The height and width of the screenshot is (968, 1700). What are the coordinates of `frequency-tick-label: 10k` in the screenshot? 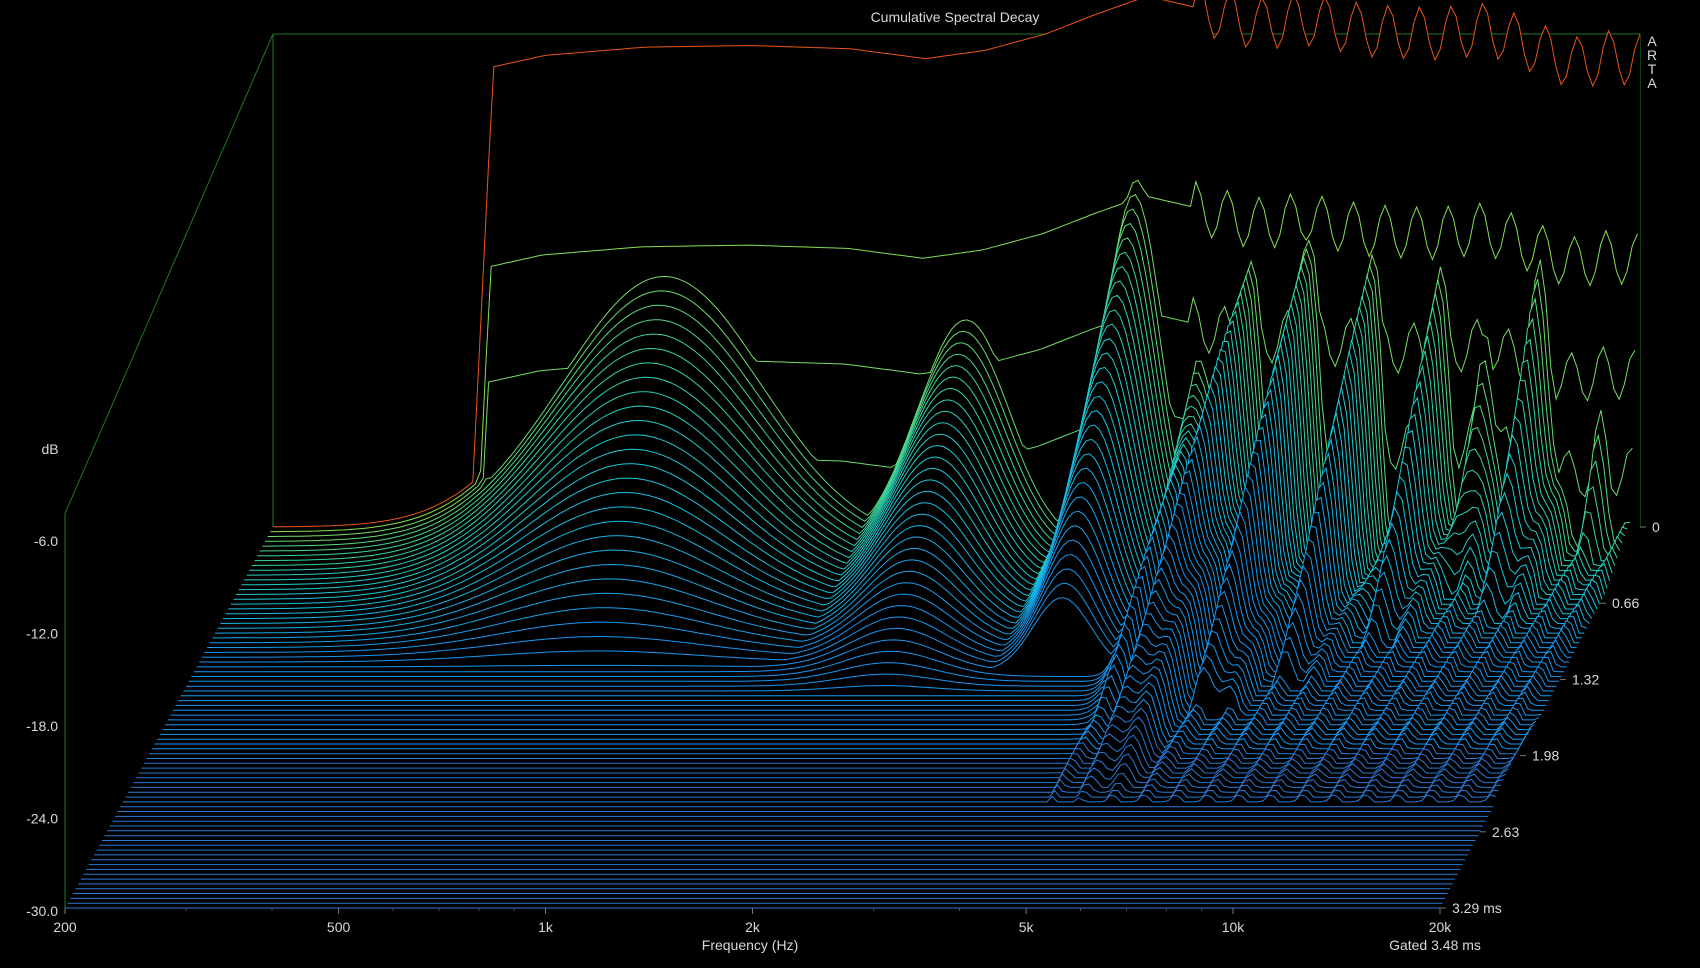 It's located at (1234, 927).